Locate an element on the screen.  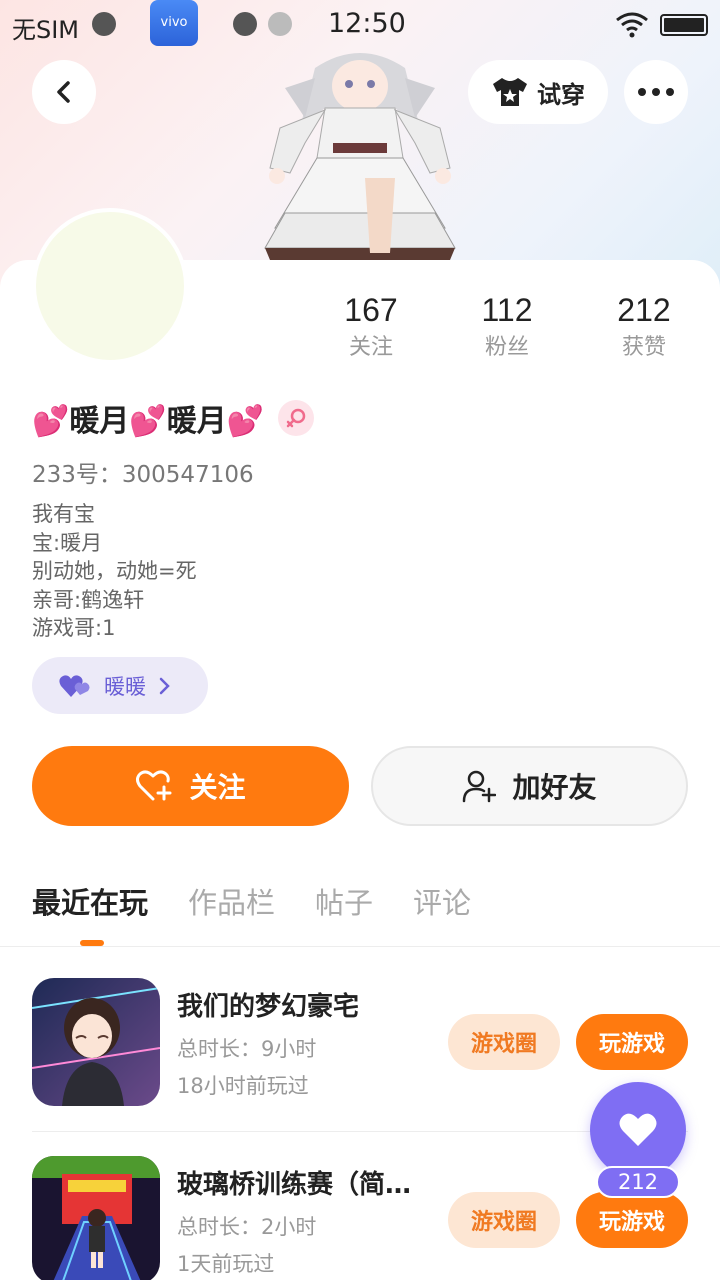
stat-value: 167 is located at coordinates (371, 310).